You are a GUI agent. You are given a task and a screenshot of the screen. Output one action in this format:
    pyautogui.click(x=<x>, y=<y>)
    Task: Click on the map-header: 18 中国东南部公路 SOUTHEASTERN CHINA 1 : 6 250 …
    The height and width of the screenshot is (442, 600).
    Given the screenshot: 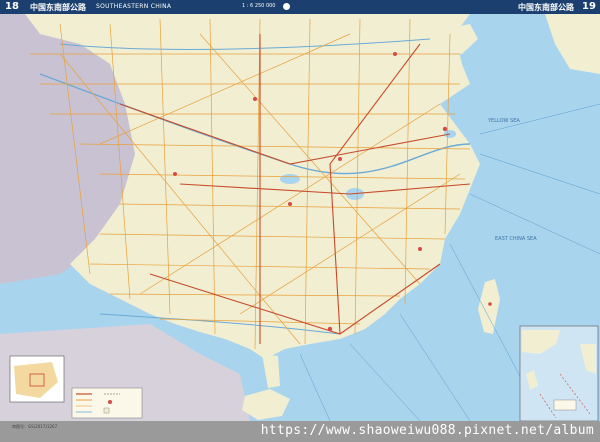 What is the action you would take?
    pyautogui.click(x=300, y=7)
    